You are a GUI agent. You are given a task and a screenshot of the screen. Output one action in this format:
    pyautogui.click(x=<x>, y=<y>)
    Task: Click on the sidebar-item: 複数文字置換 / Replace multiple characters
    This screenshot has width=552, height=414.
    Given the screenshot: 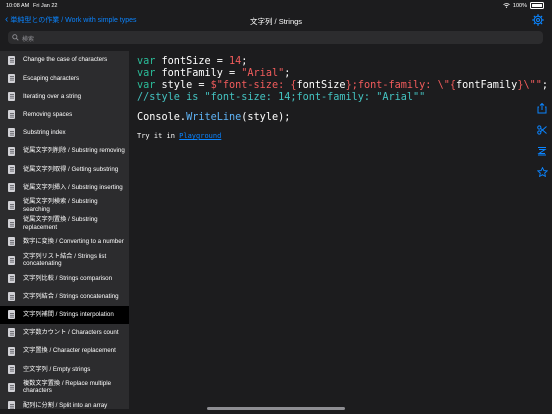 What is the action you would take?
    pyautogui.click(x=64, y=387)
    